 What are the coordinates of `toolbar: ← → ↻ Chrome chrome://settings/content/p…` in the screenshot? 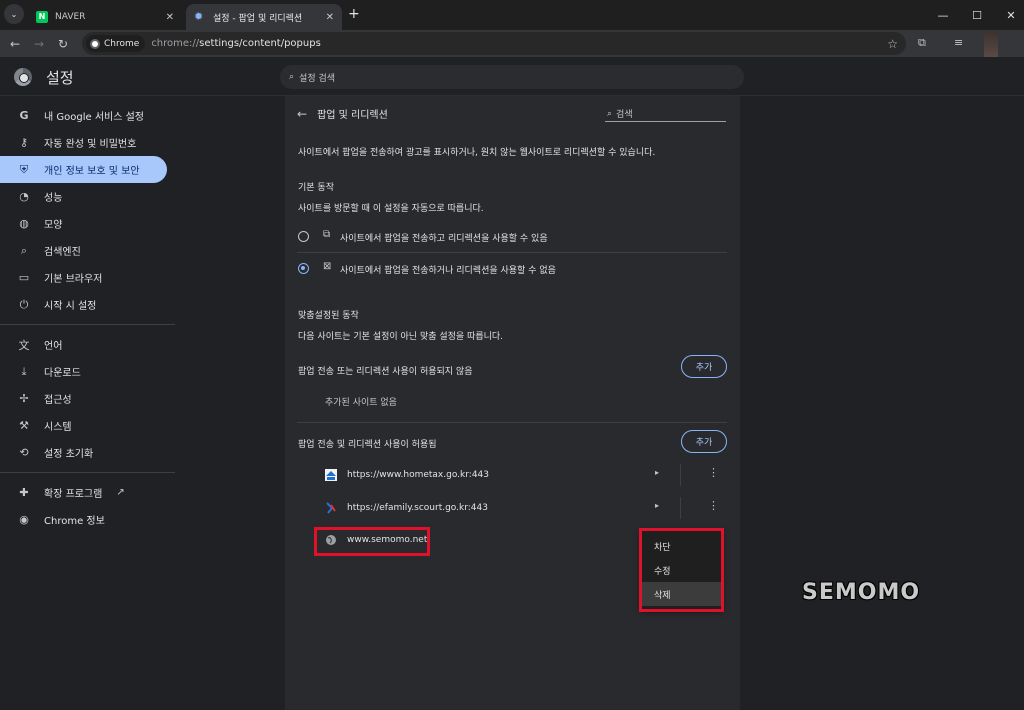 It's located at (512, 43).